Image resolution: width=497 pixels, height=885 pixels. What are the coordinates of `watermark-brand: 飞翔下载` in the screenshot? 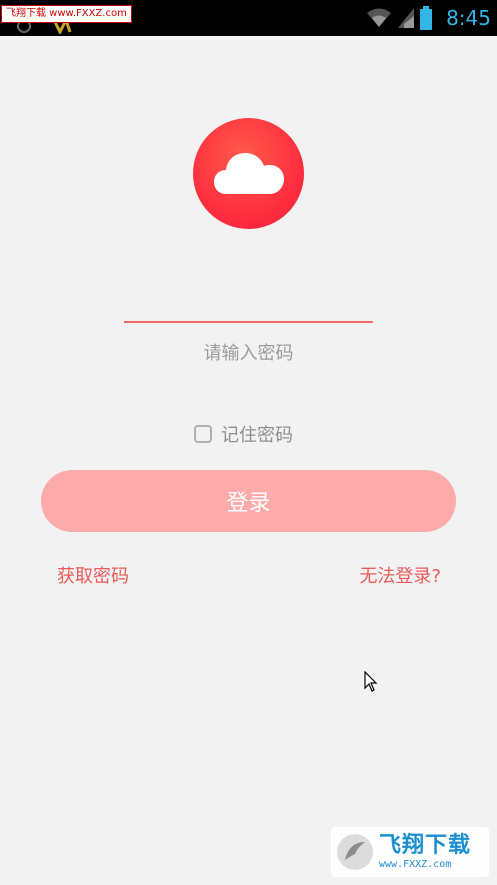 It's located at (425, 845).